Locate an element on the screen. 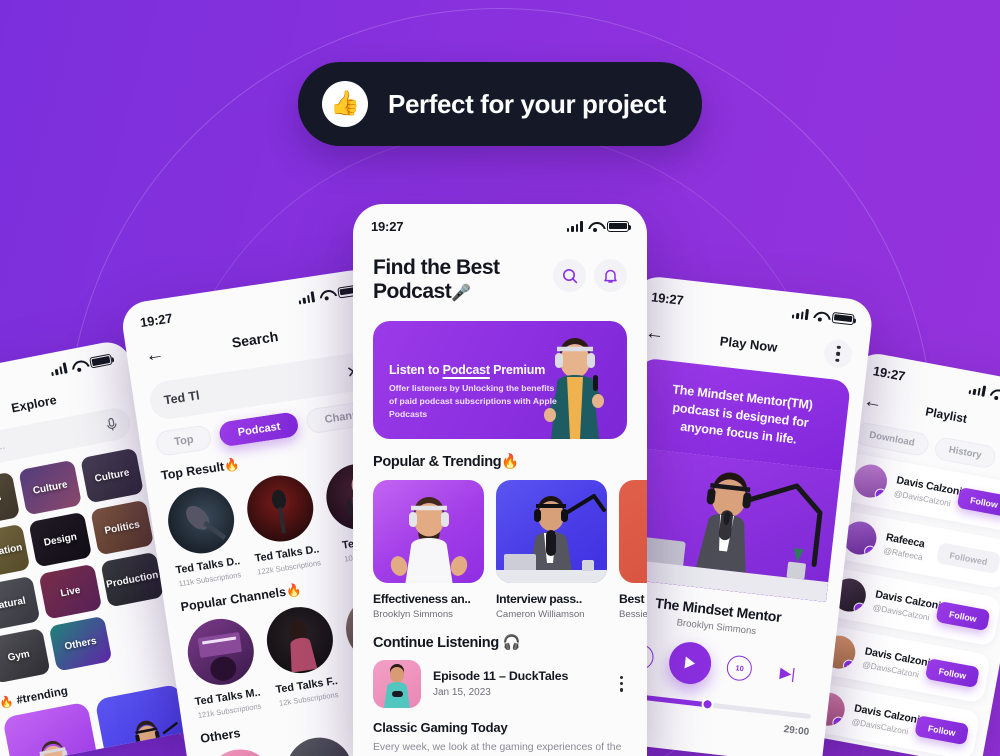 The image size is (1000, 756). tab-download: Download is located at coordinates (892, 439).